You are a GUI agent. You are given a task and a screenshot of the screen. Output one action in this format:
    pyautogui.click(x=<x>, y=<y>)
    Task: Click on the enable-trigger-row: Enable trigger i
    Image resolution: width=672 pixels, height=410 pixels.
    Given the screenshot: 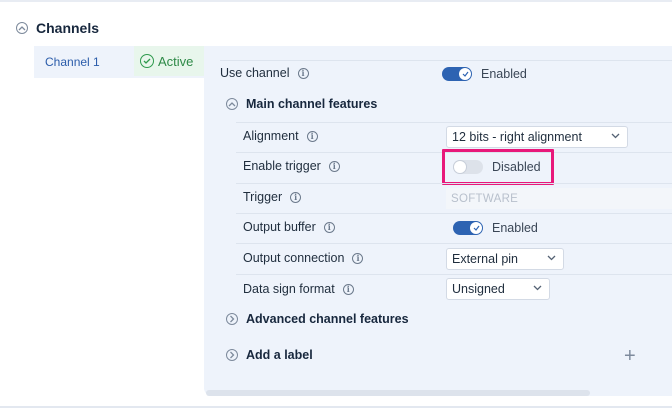 What is the action you would take?
    pyautogui.click(x=291, y=166)
    